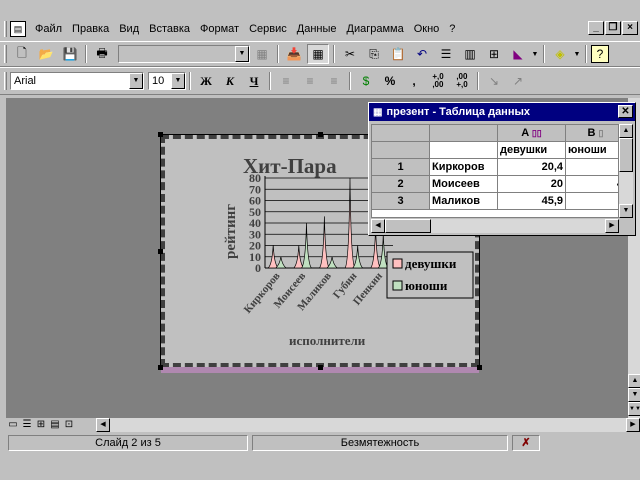 The image size is (640, 480). I want to click on fill-color-icon: ◈, so click(560, 54).